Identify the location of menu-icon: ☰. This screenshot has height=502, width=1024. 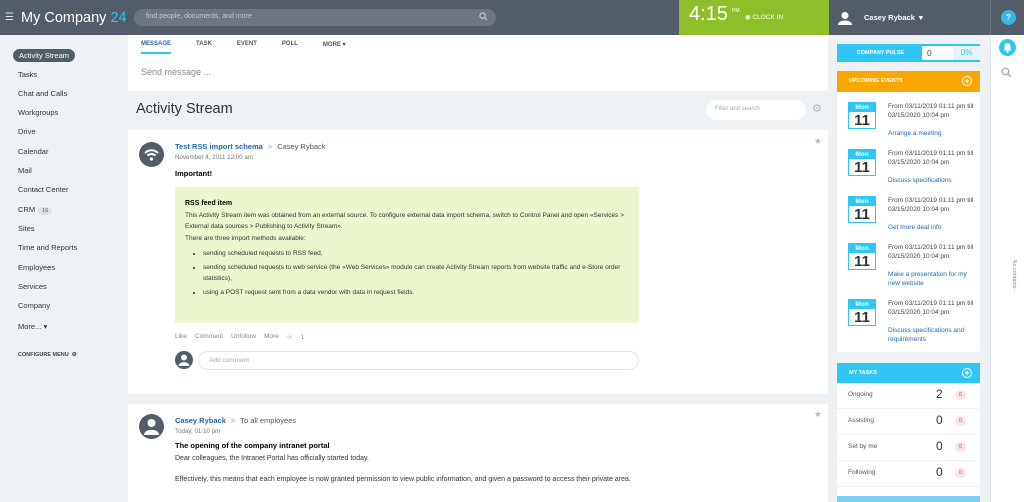
(13, 17).